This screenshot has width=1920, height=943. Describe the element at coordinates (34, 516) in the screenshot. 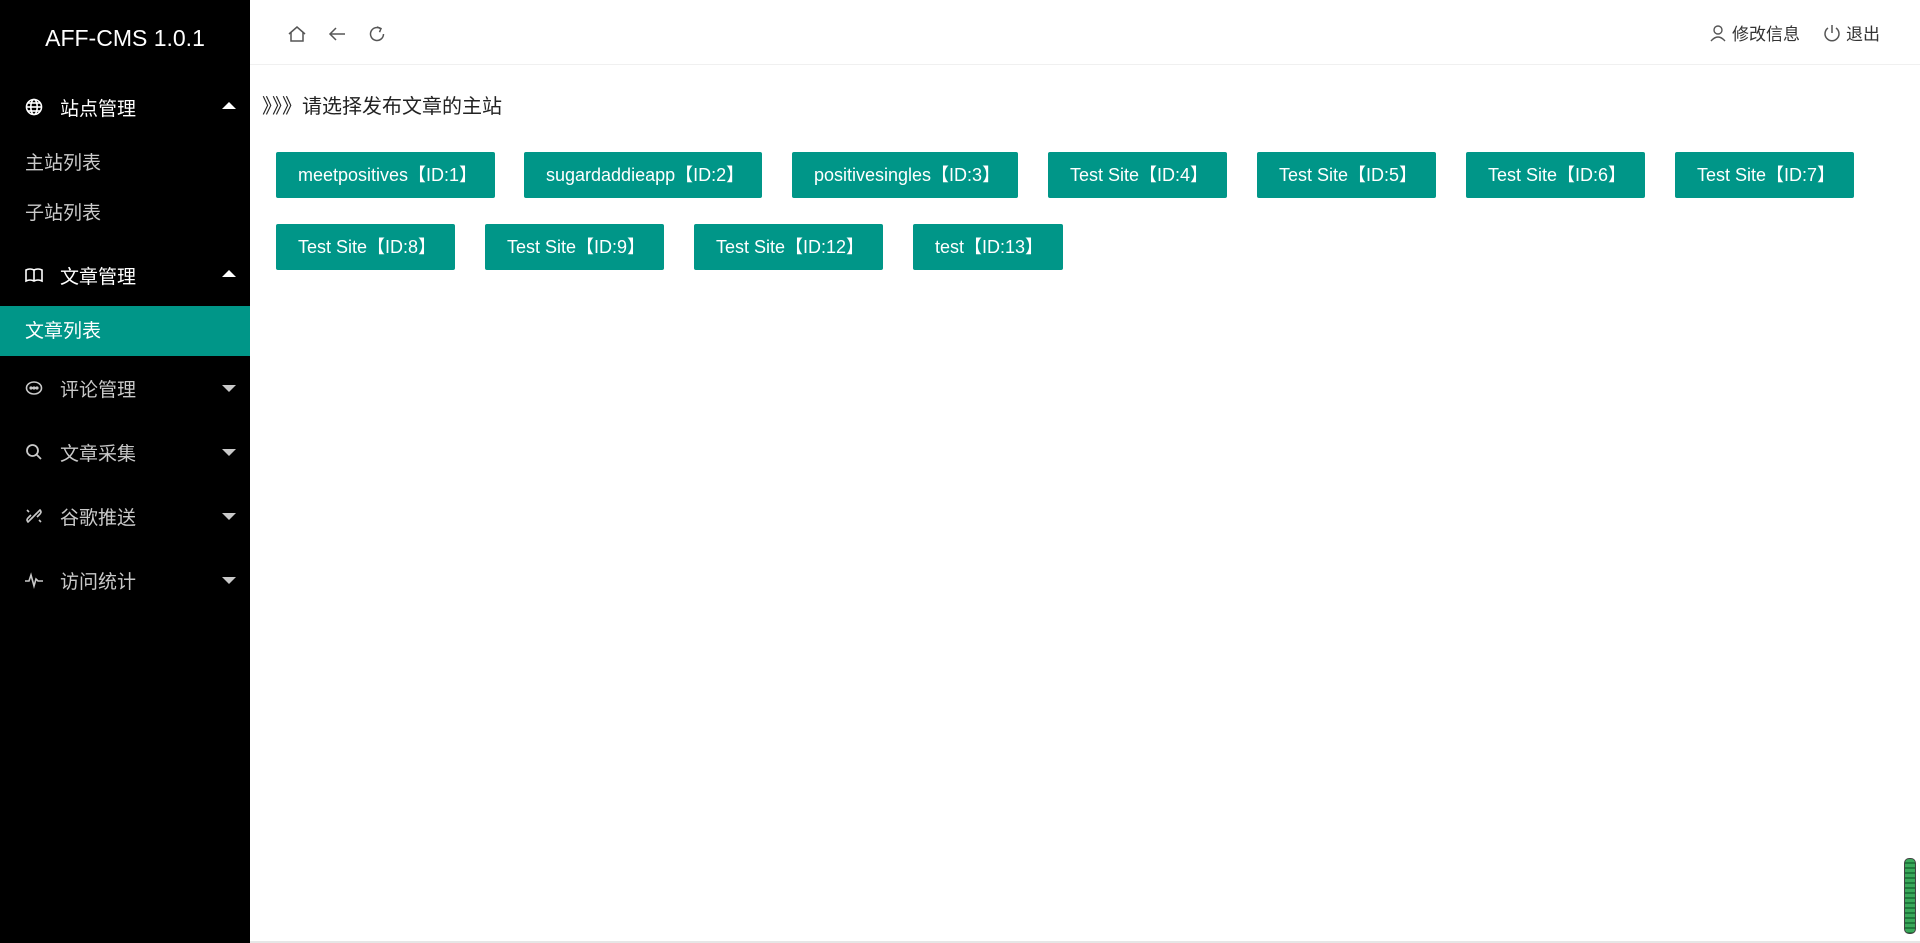

I see `link-icon` at that location.